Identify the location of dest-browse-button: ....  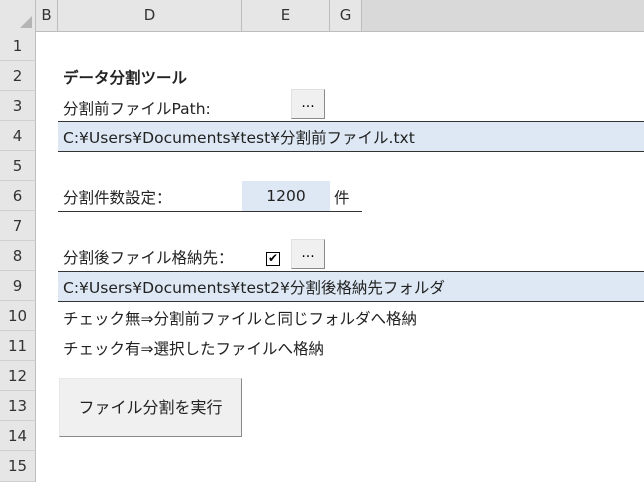
(308, 254).